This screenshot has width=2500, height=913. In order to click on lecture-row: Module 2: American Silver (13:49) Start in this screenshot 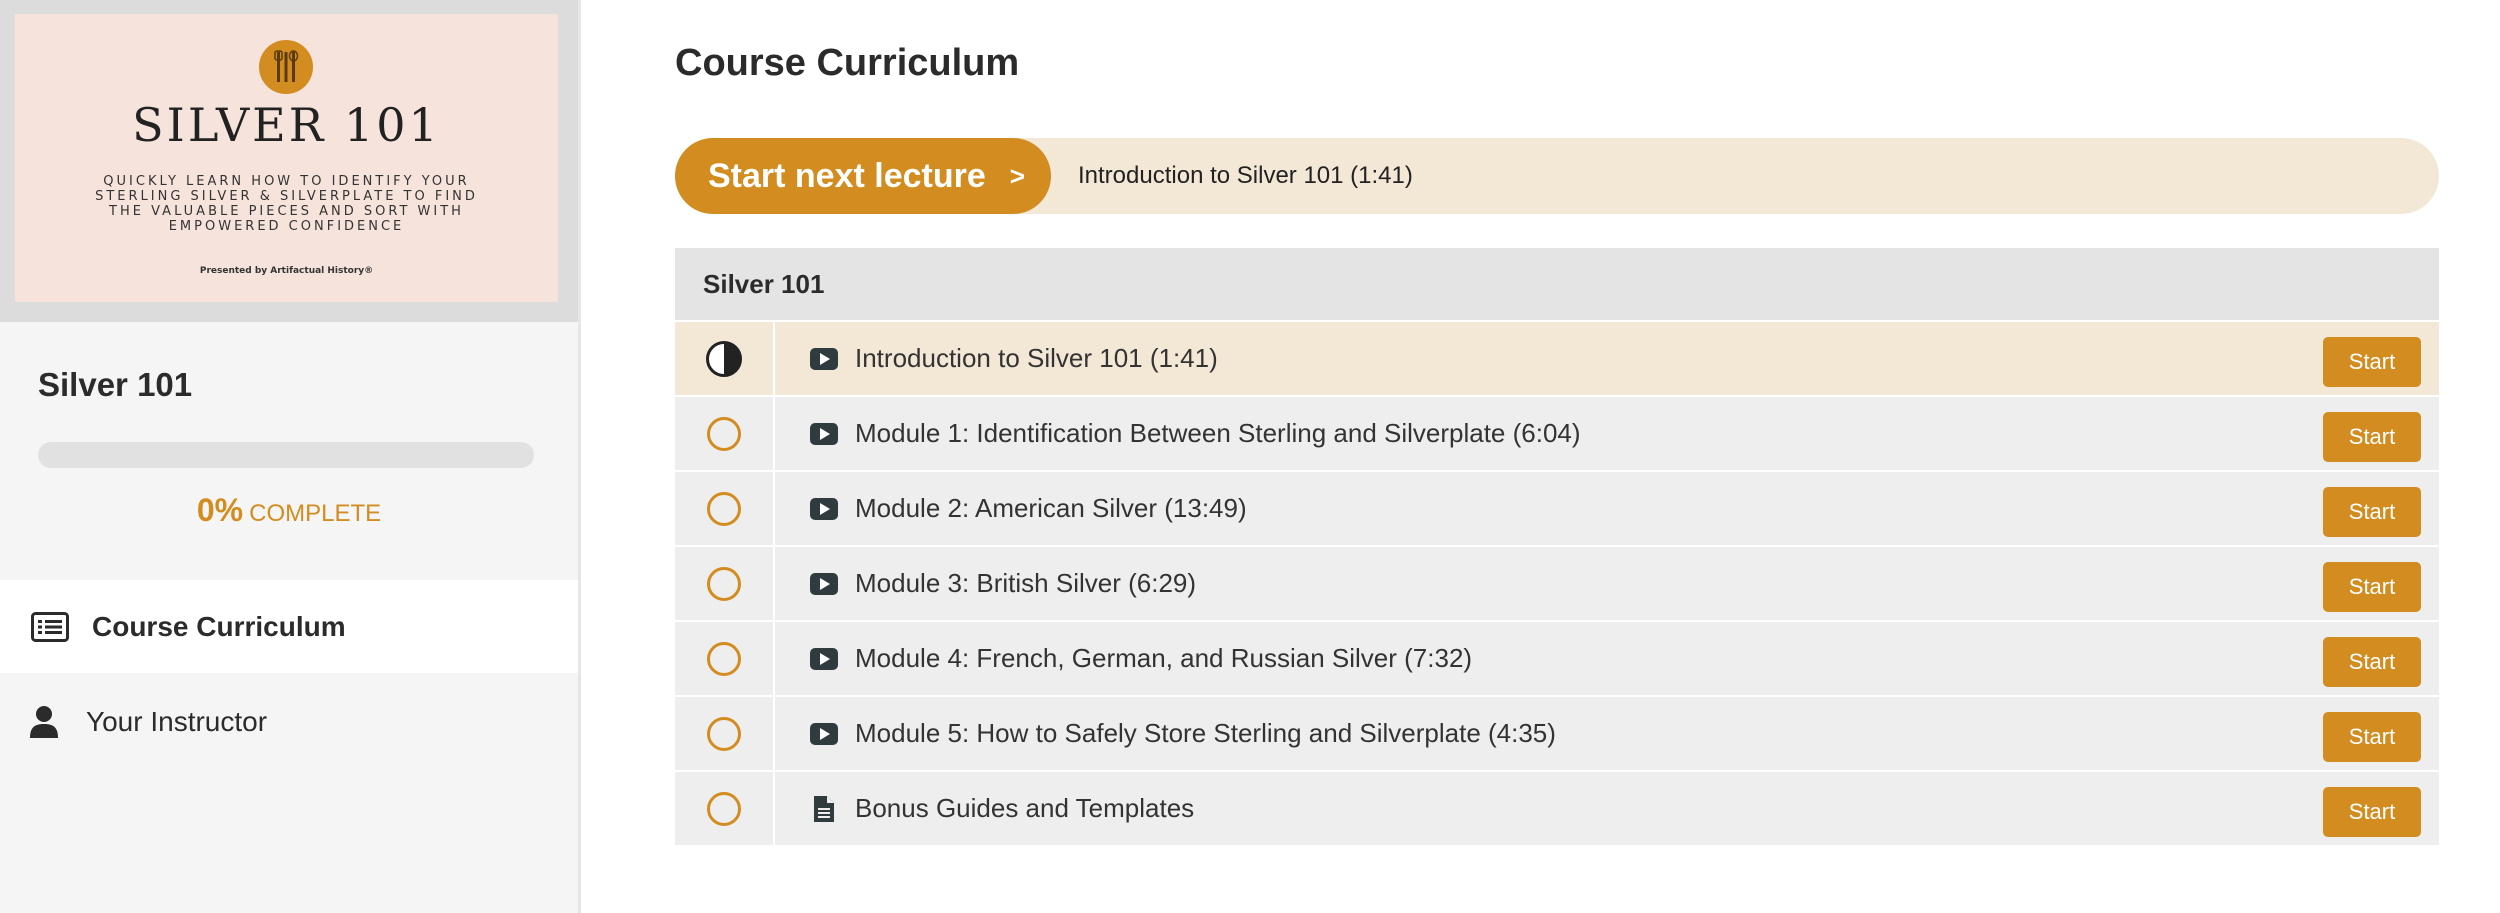, I will do `click(1557, 508)`.